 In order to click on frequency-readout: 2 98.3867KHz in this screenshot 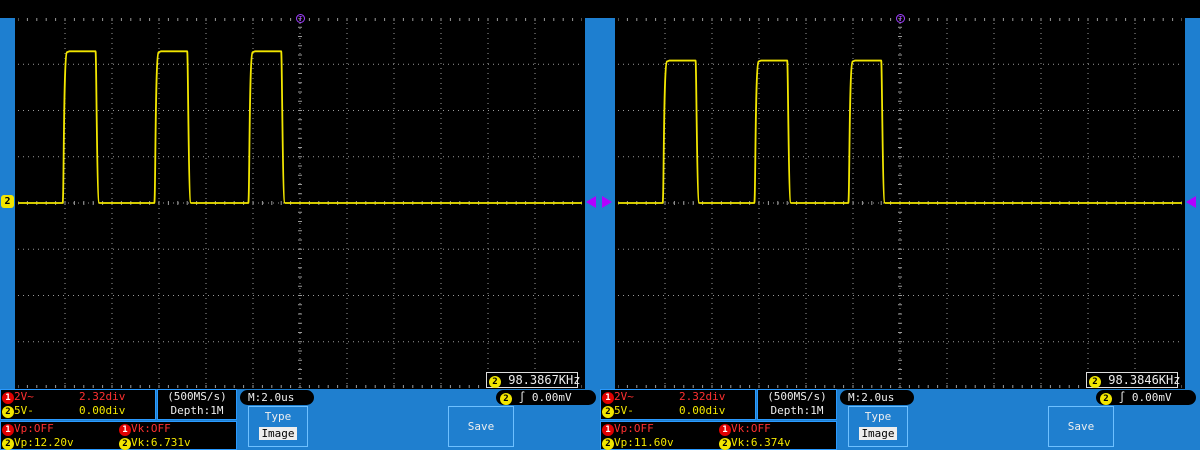, I will do `click(533, 380)`.